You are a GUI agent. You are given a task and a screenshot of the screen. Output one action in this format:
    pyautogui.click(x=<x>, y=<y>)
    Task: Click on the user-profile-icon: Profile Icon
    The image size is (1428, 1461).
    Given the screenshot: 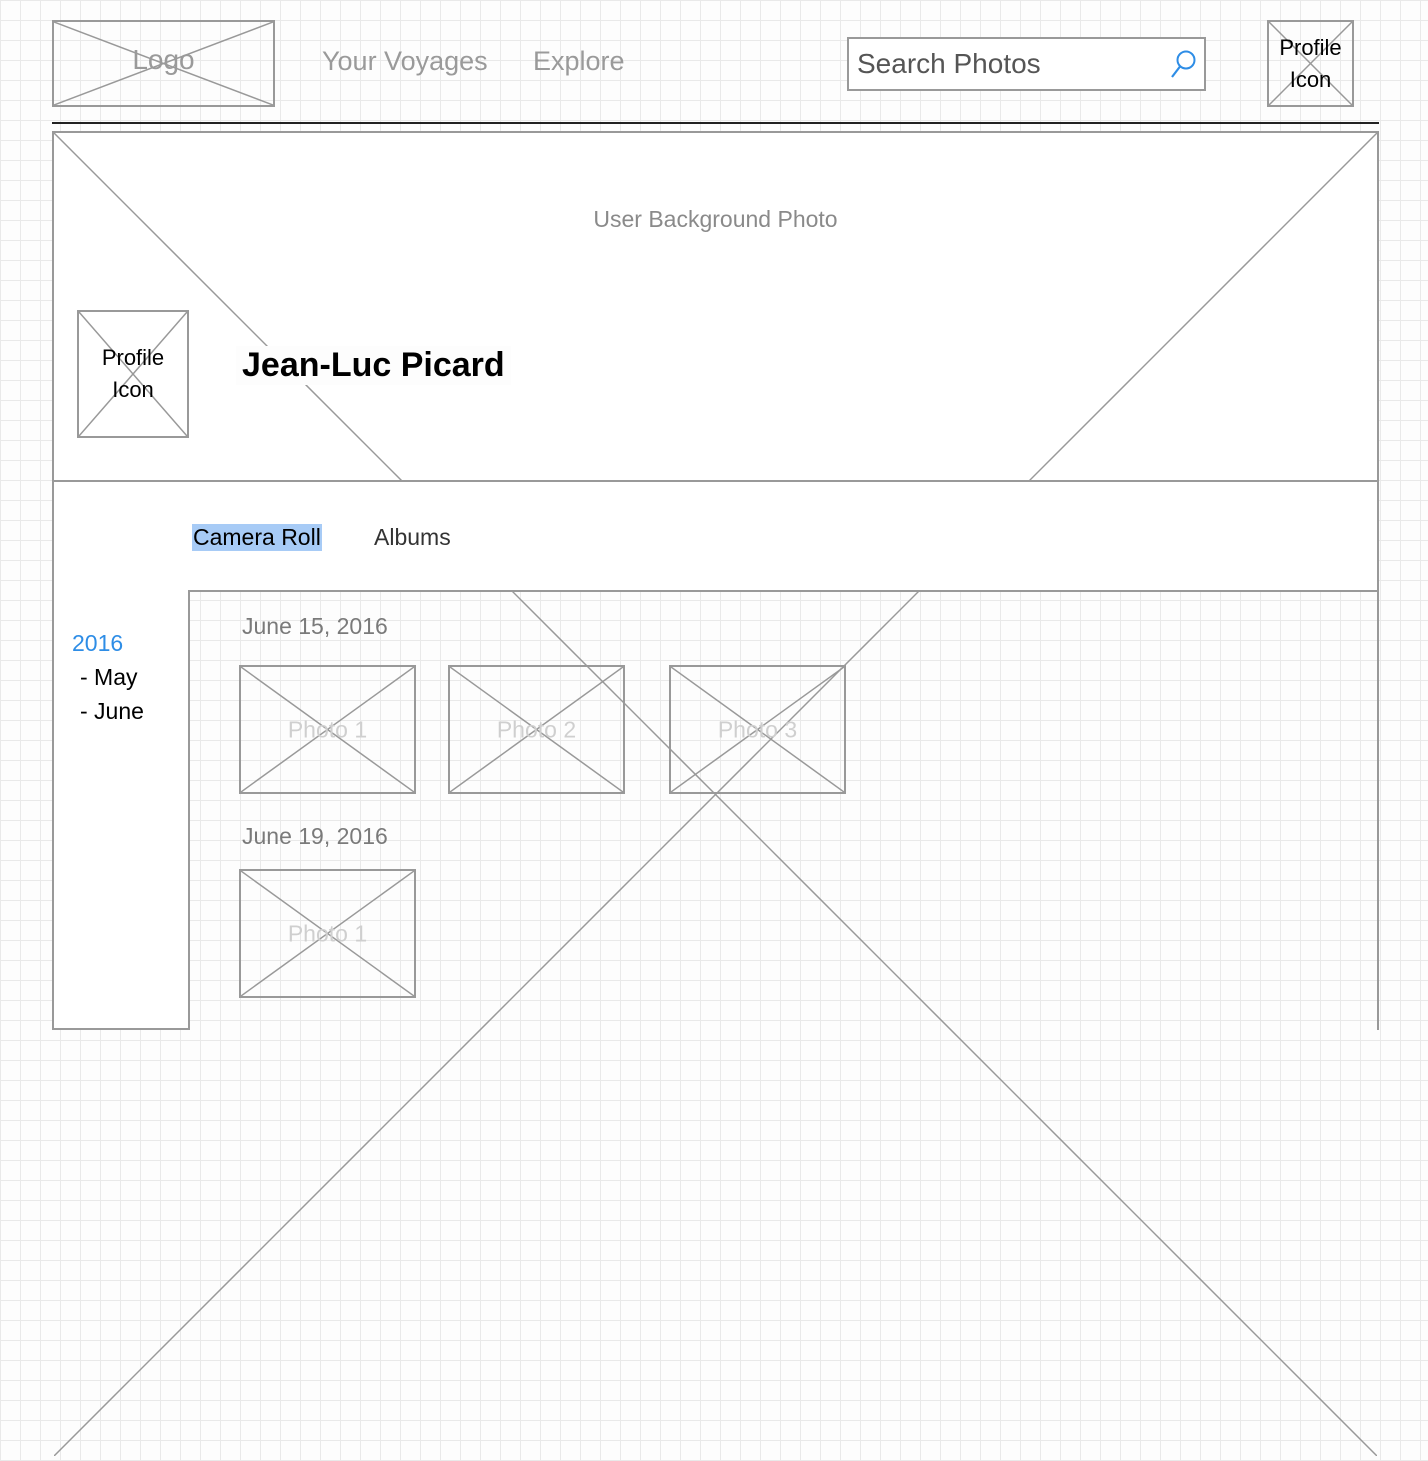 What is the action you would take?
    pyautogui.click(x=133, y=374)
    